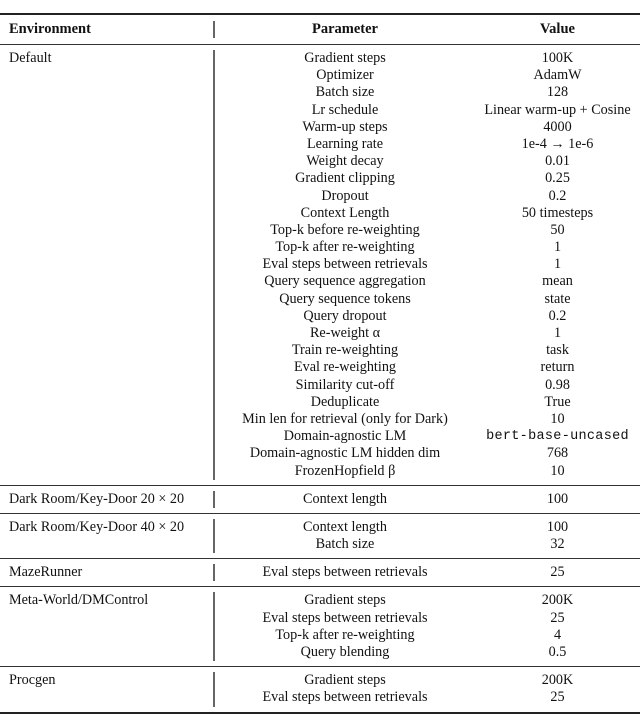 The height and width of the screenshot is (714, 640). Describe the element at coordinates (427, 127) in the screenshot. I see `table-row: Warm-up steps 4000` at that location.